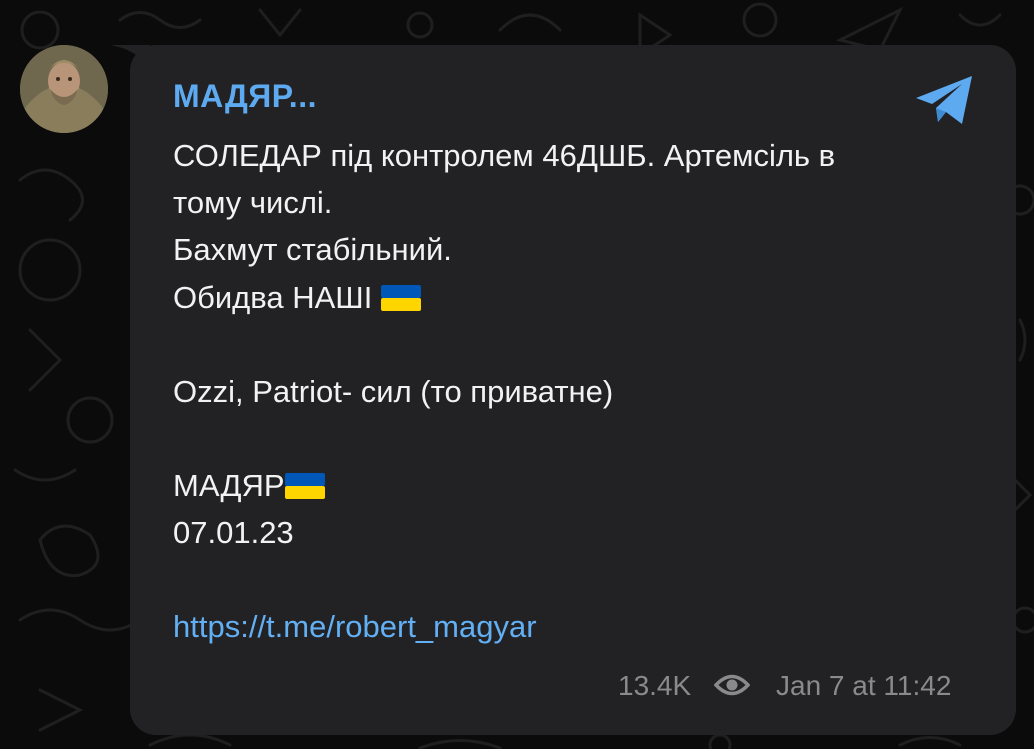 The image size is (1034, 749). Describe the element at coordinates (504, 155) in the screenshot. I see `message-line: СОЛЕДАР під контролем 46ДШБ. Артемсіль в` at that location.